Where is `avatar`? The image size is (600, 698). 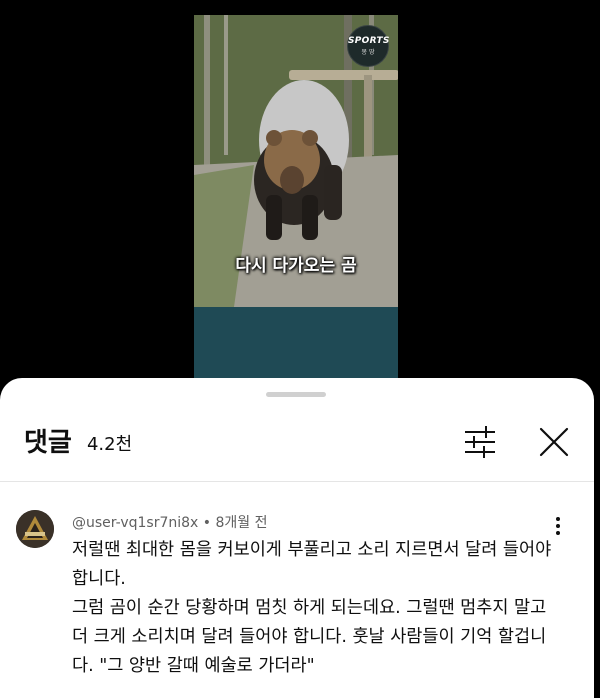
avatar is located at coordinates (35, 529).